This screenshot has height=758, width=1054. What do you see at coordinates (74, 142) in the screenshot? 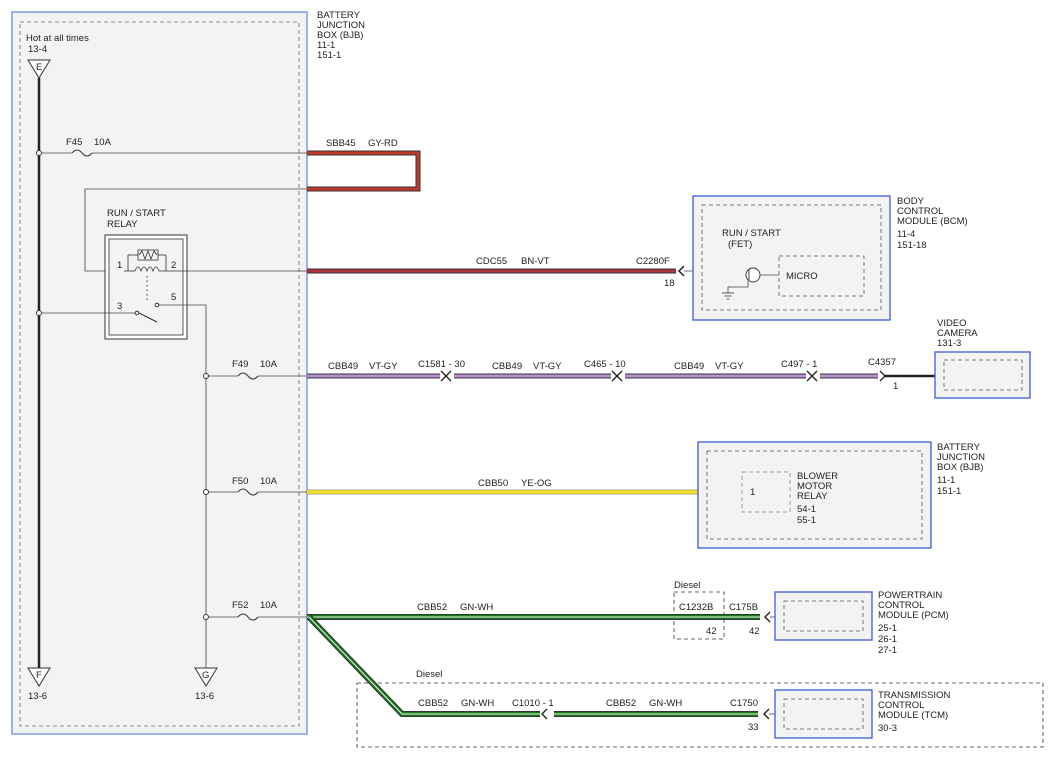
I see `f45-name: F45` at bounding box center [74, 142].